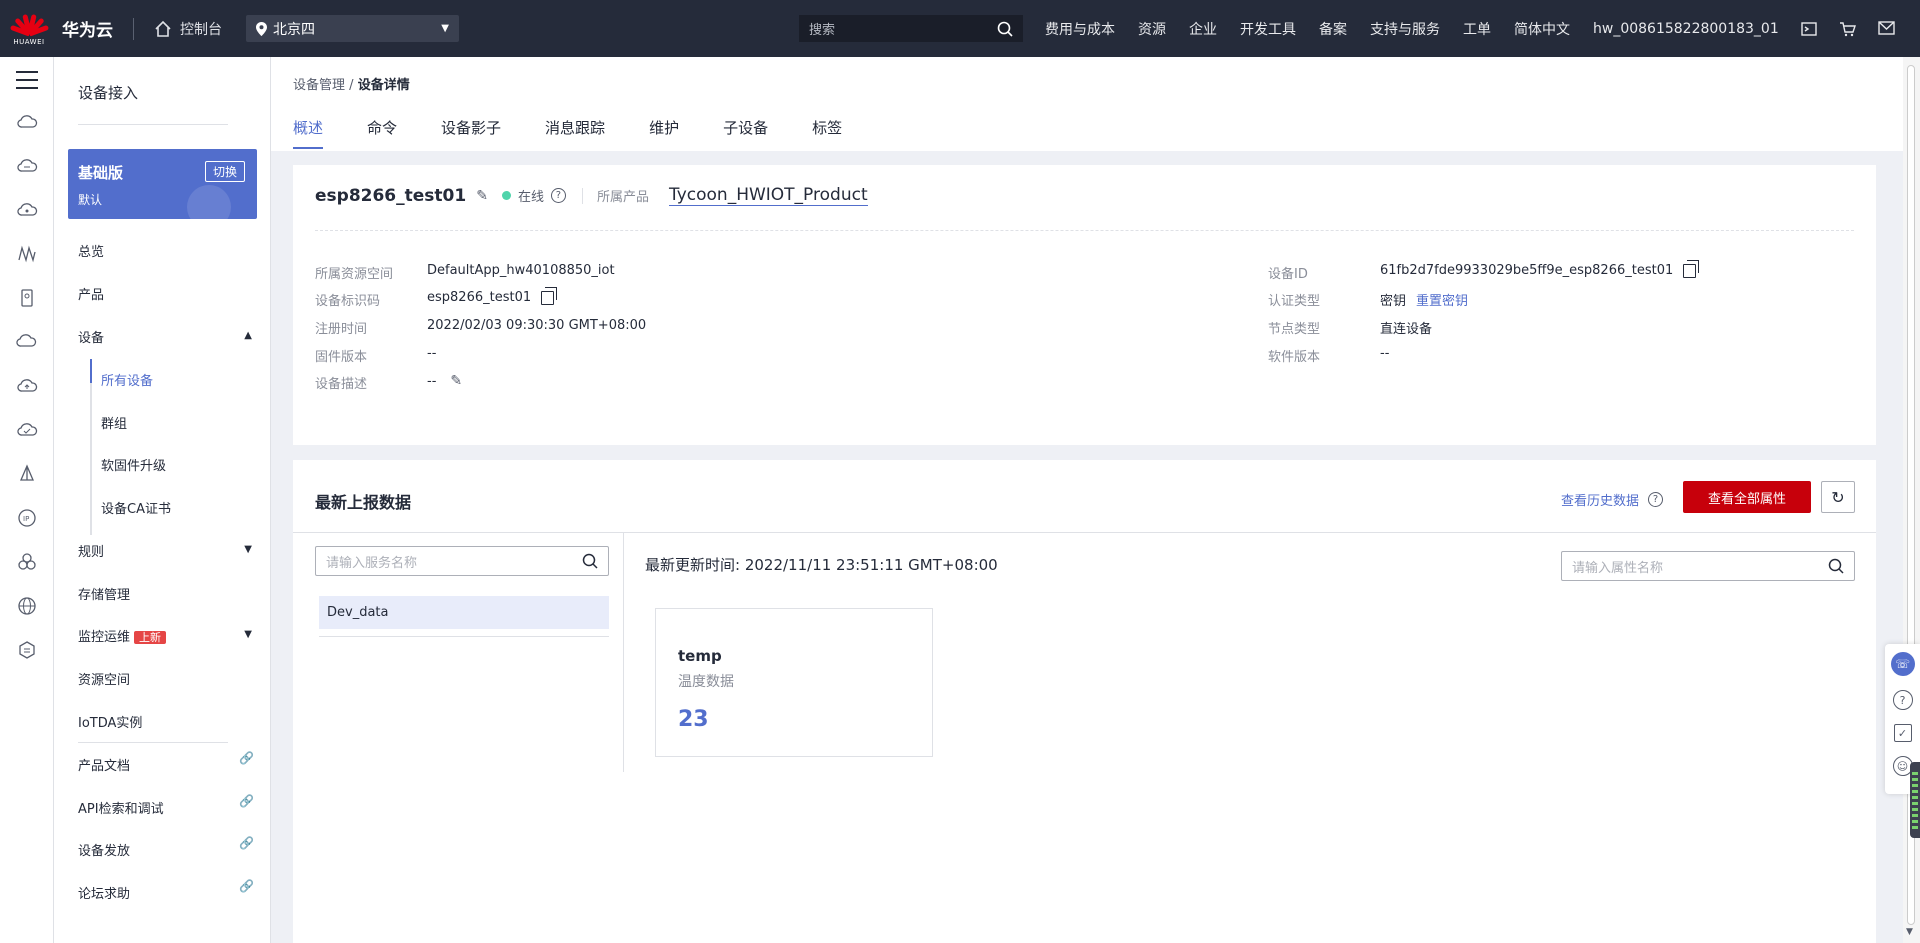 This screenshot has width=1920, height=943. I want to click on global-search-input: 搜索, so click(911, 28).